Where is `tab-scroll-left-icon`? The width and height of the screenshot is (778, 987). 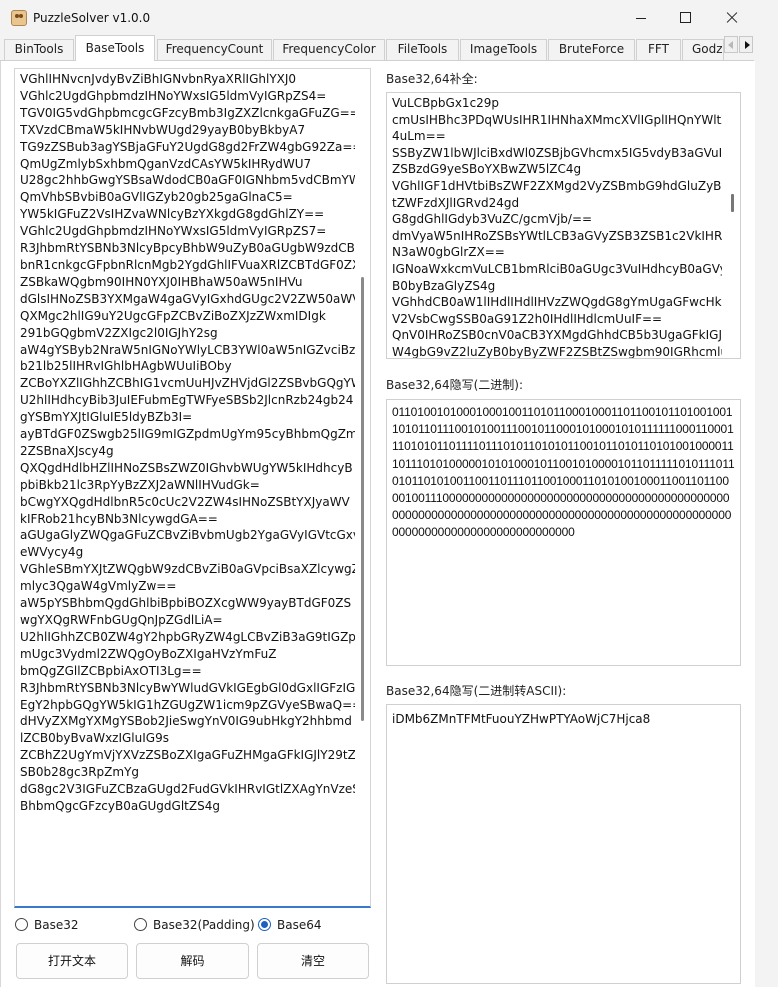
tab-scroll-left-icon is located at coordinates (731, 44).